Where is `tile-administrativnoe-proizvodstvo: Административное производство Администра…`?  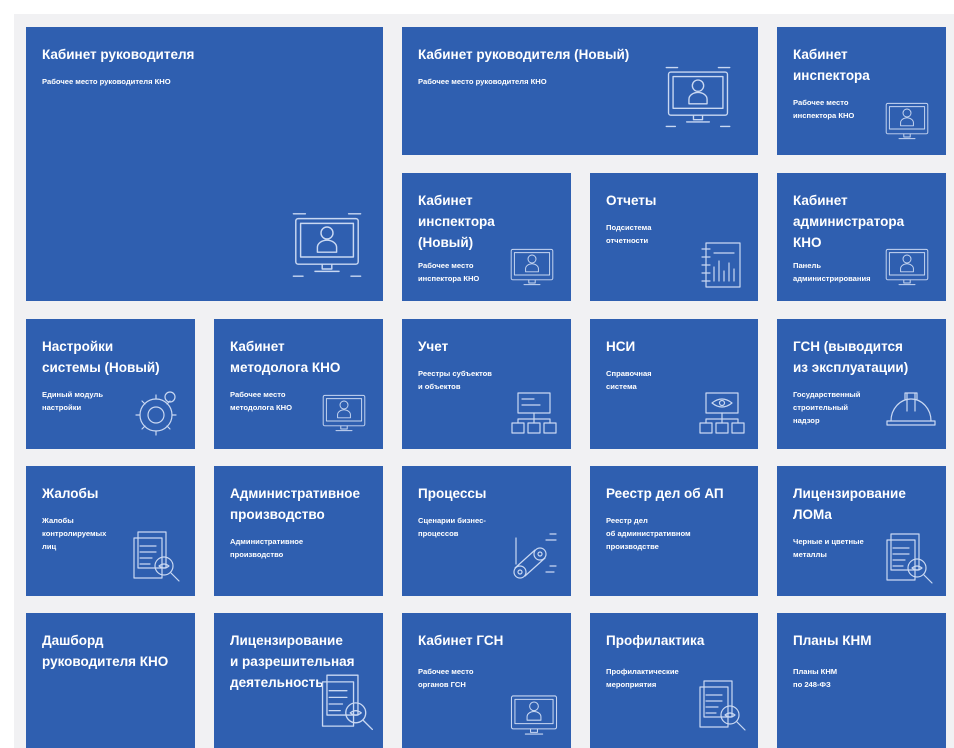
tile-administrativnoe-proizvodstvo: Административное производство Администра… is located at coordinates (298, 531).